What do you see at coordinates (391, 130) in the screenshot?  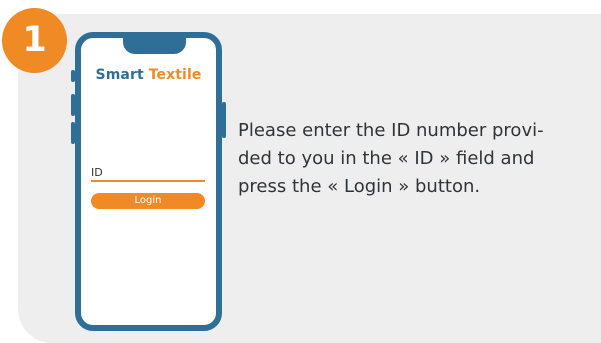 I see `instruction-line: Please enter the ID number provi-` at bounding box center [391, 130].